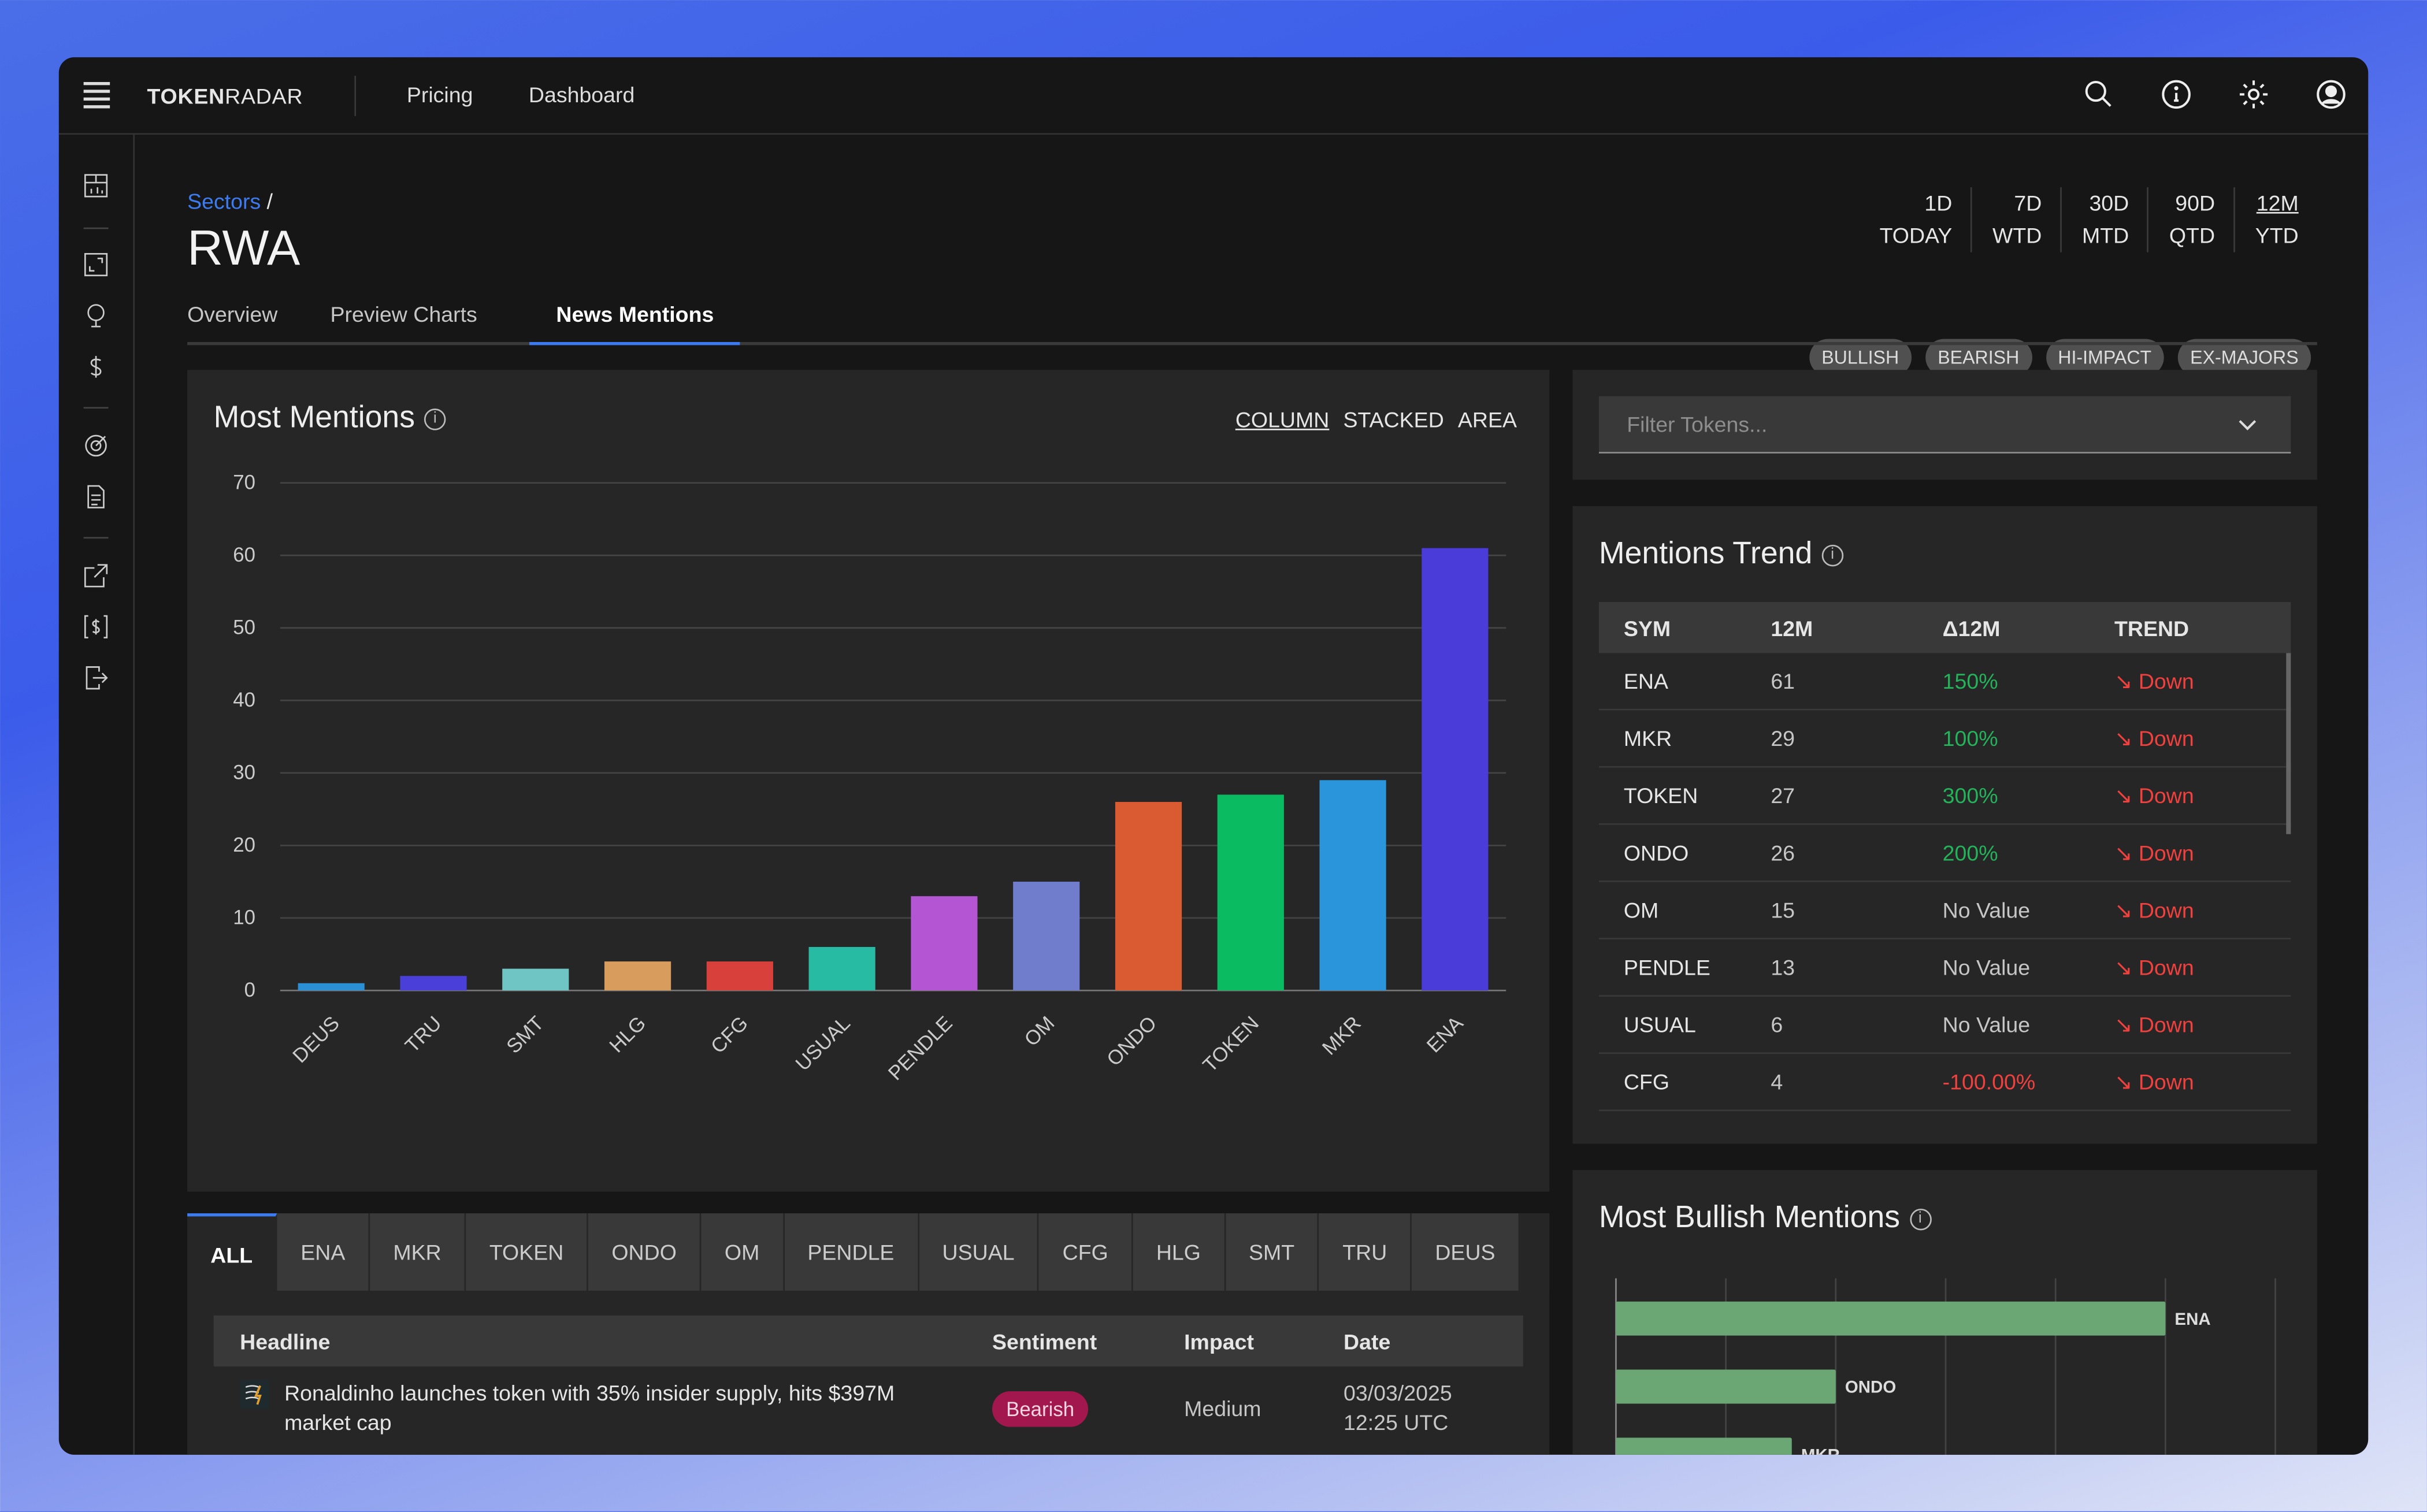 This screenshot has height=1512, width=2427. What do you see at coordinates (2331, 94) in the screenshot?
I see `user-icon` at bounding box center [2331, 94].